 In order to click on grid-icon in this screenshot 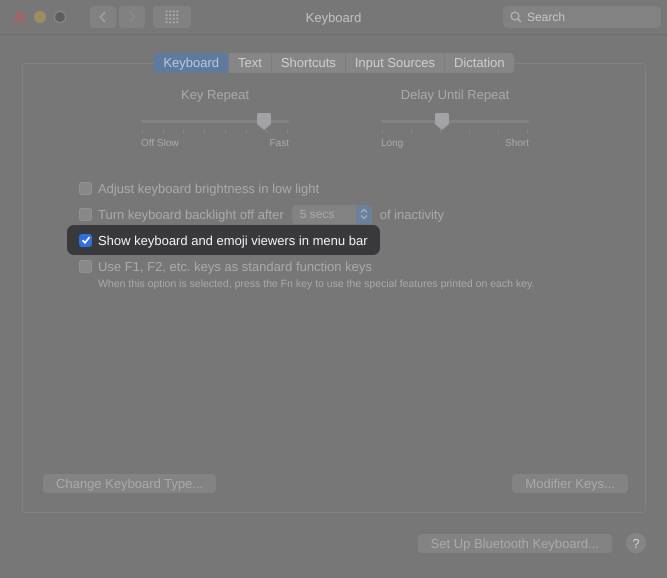, I will do `click(172, 17)`.